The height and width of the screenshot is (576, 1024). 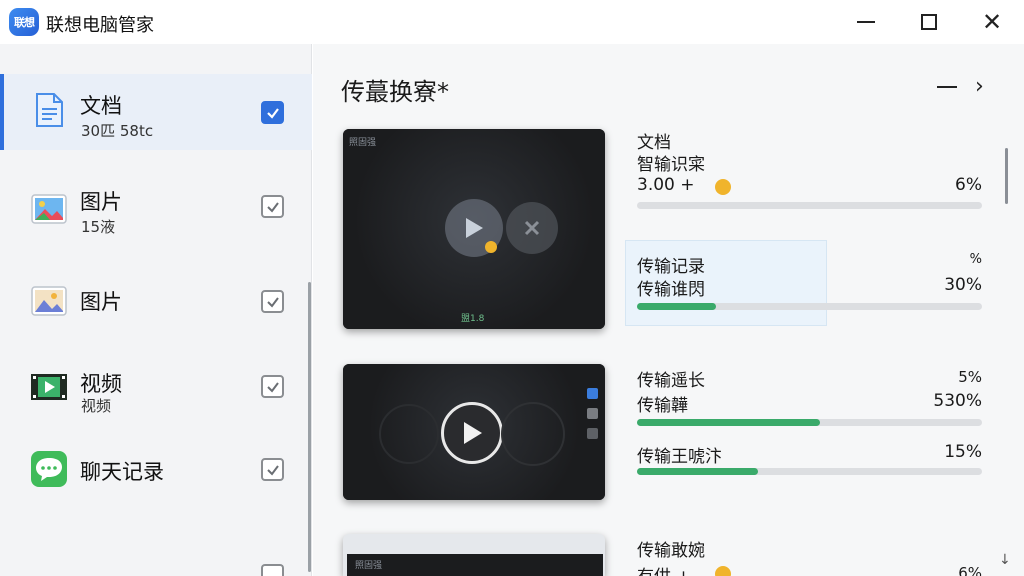 What do you see at coordinates (395, 92) in the screenshot?
I see `page-title: 传蕞换寮*` at bounding box center [395, 92].